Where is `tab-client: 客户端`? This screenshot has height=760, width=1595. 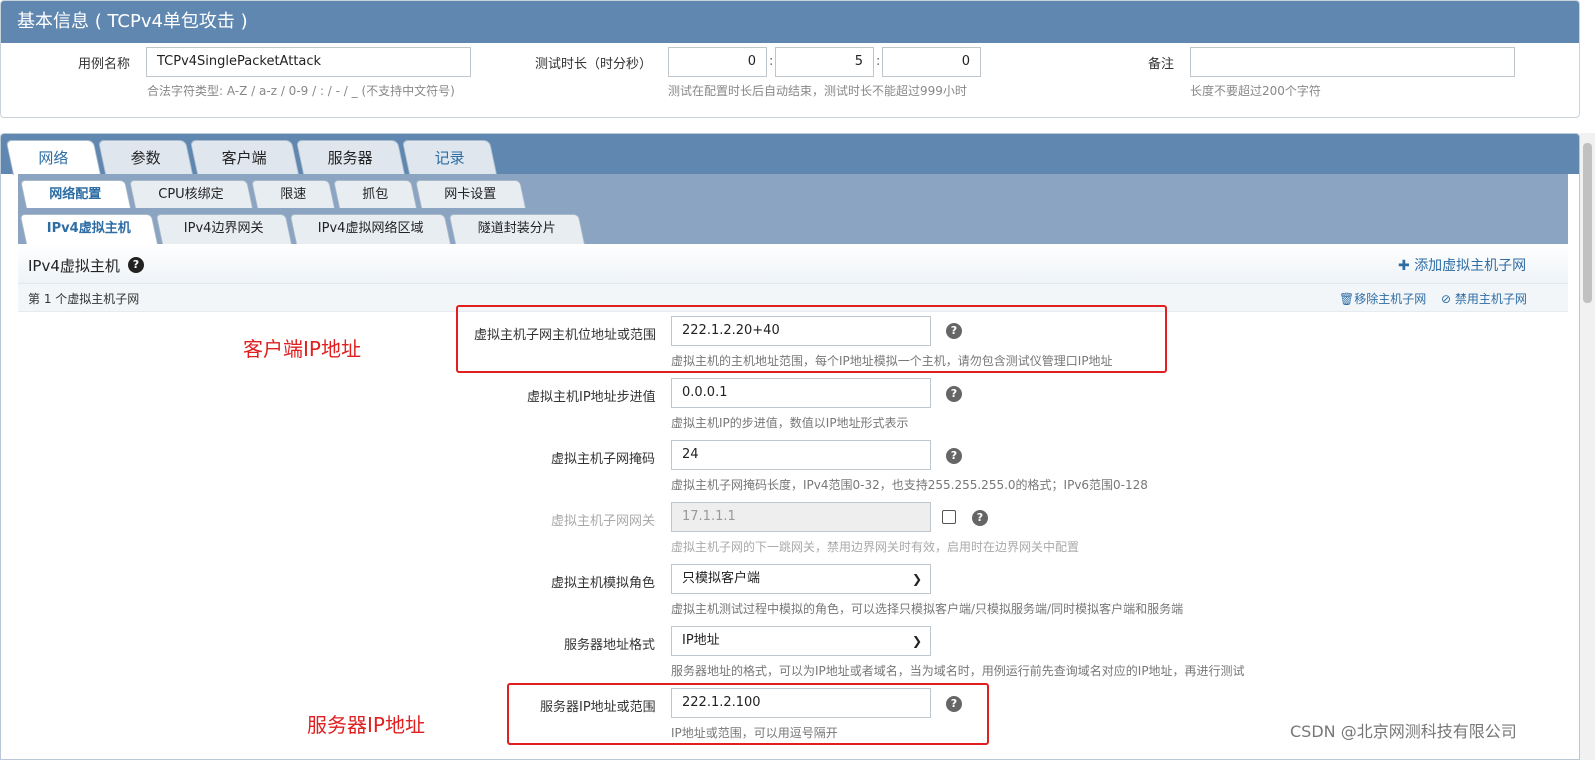 tab-client: 客户端 is located at coordinates (244, 157).